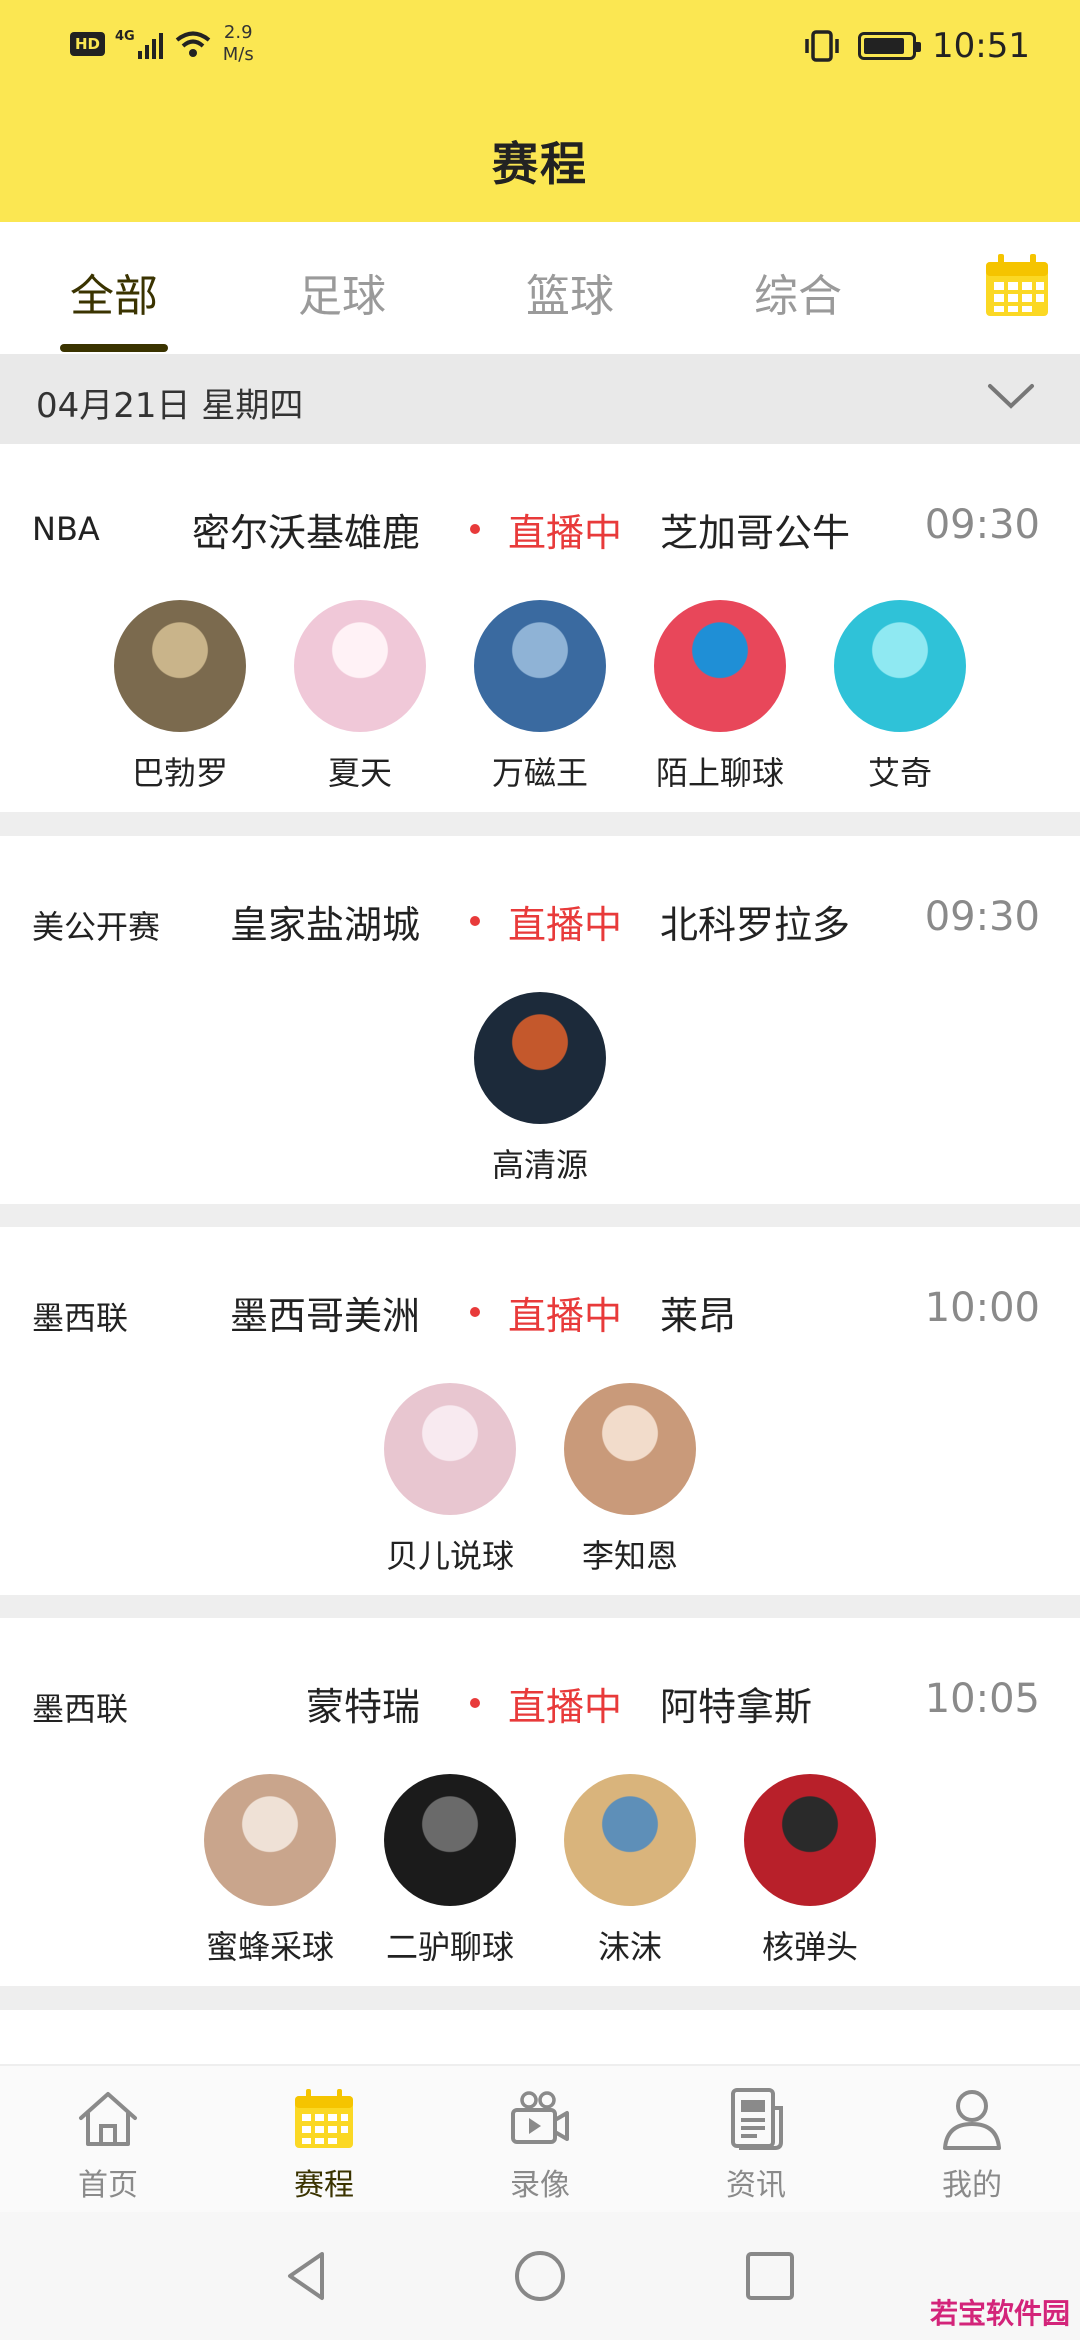 This screenshot has height=2340, width=1080. What do you see at coordinates (890, 46) in the screenshot?
I see `battery-icon` at bounding box center [890, 46].